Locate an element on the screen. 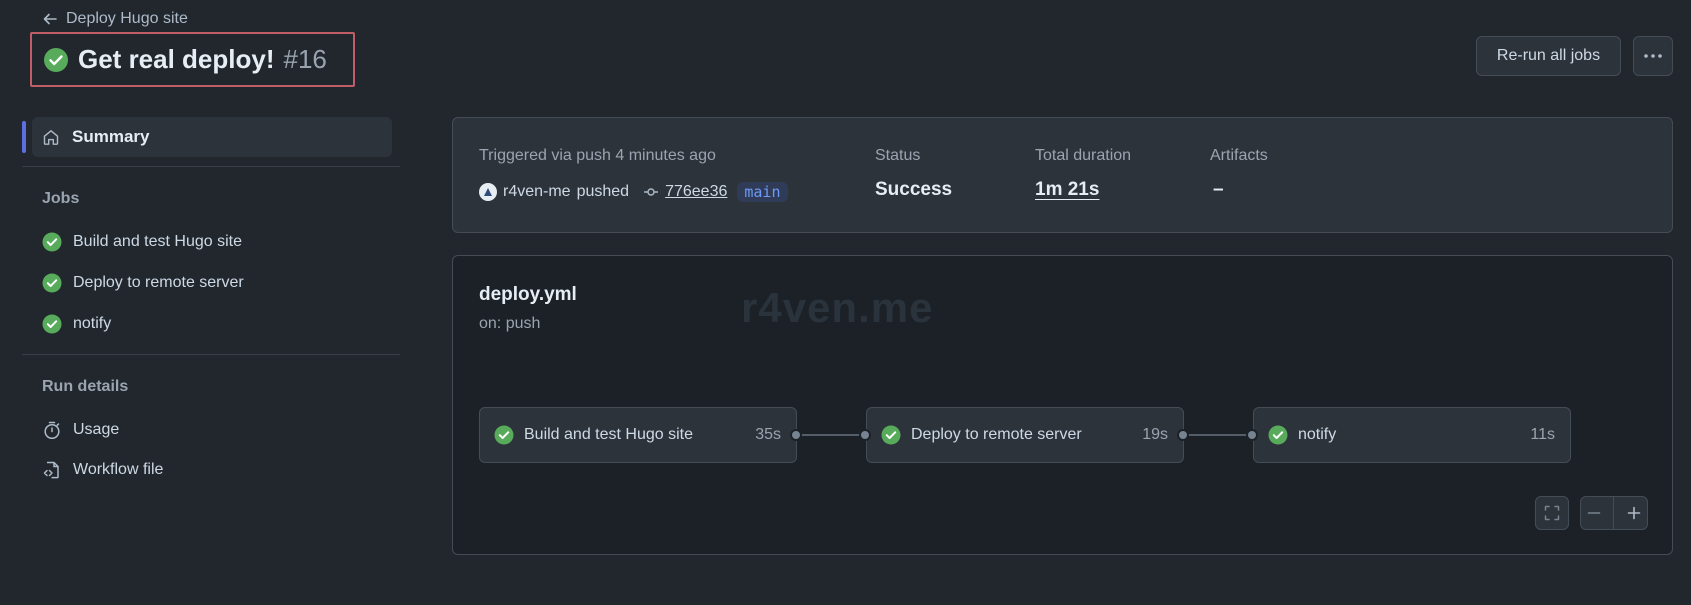 The image size is (1691, 605). kebab-horizontal-icon is located at coordinates (1653, 56).